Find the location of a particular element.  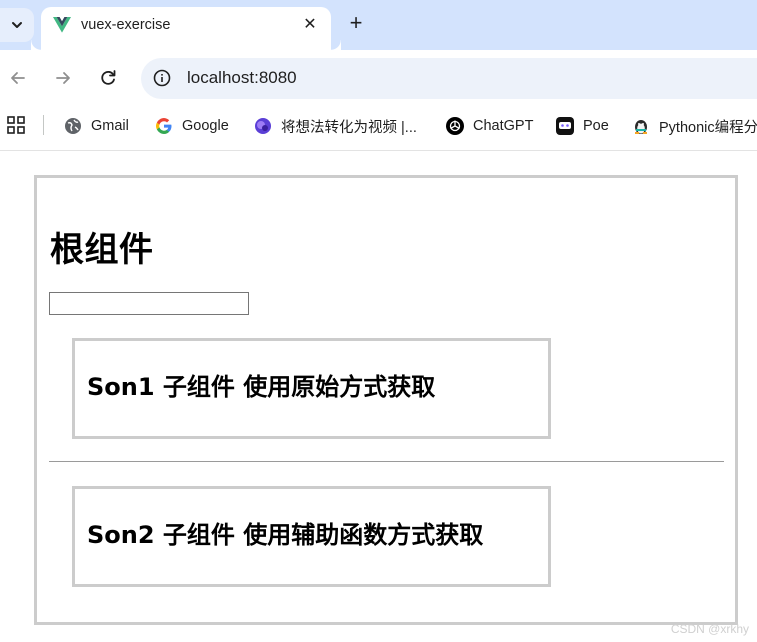

tab-title: vuex-exercise is located at coordinates (126, 25).